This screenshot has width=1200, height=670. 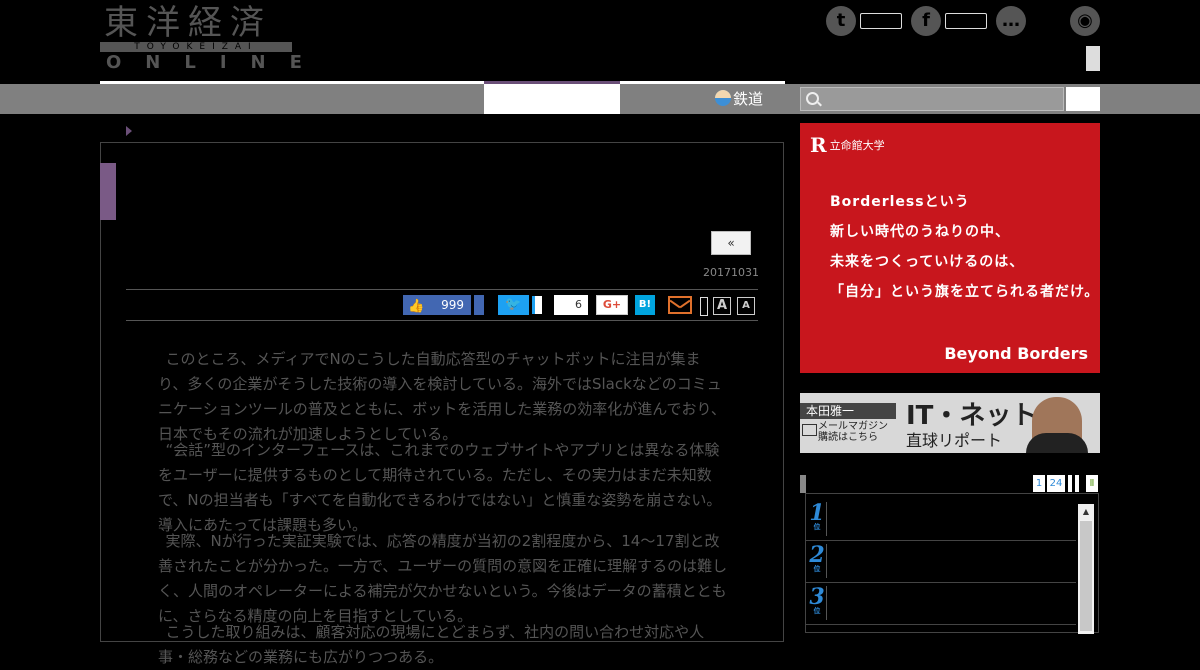 What do you see at coordinates (722, 306) in the screenshot?
I see `font-size-large-button: A` at bounding box center [722, 306].